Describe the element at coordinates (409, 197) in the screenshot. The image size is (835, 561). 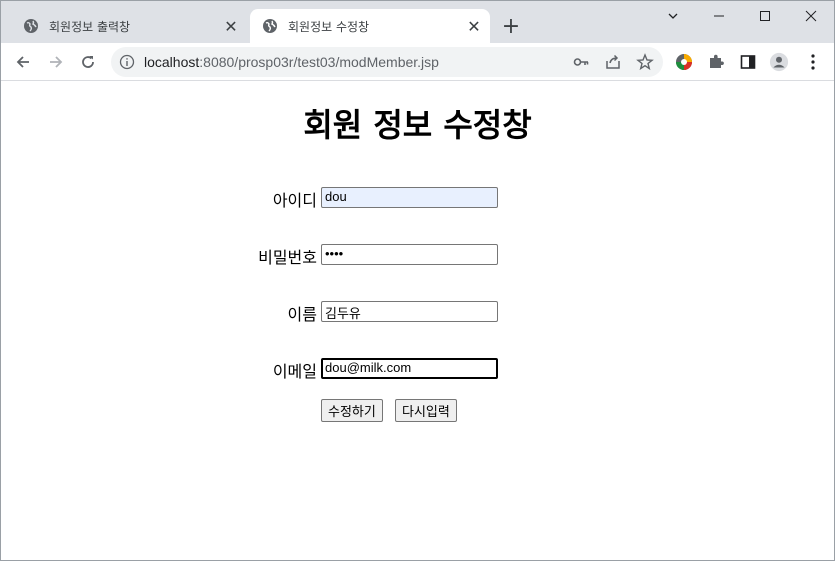
I see `id-field: dou` at that location.